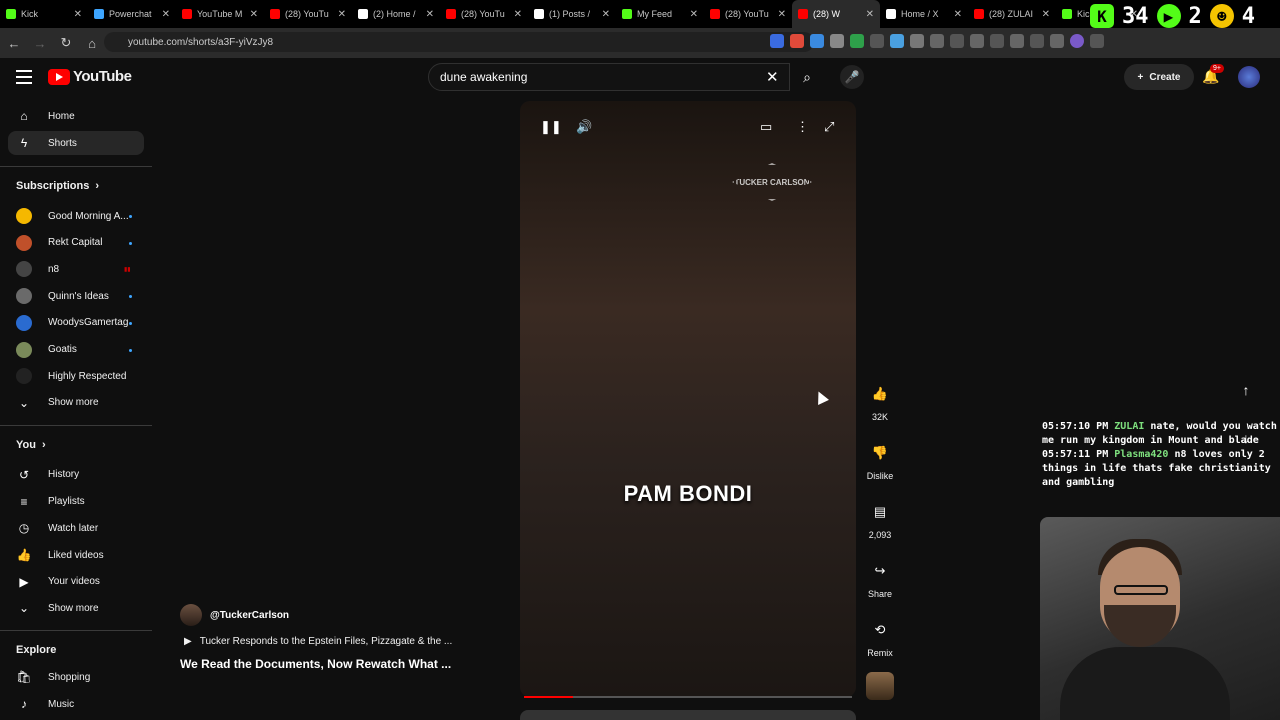 Image resolution: width=1280 pixels, height=720 pixels. I want to click on browser-tab: YouTube M ✕, so click(220, 14).